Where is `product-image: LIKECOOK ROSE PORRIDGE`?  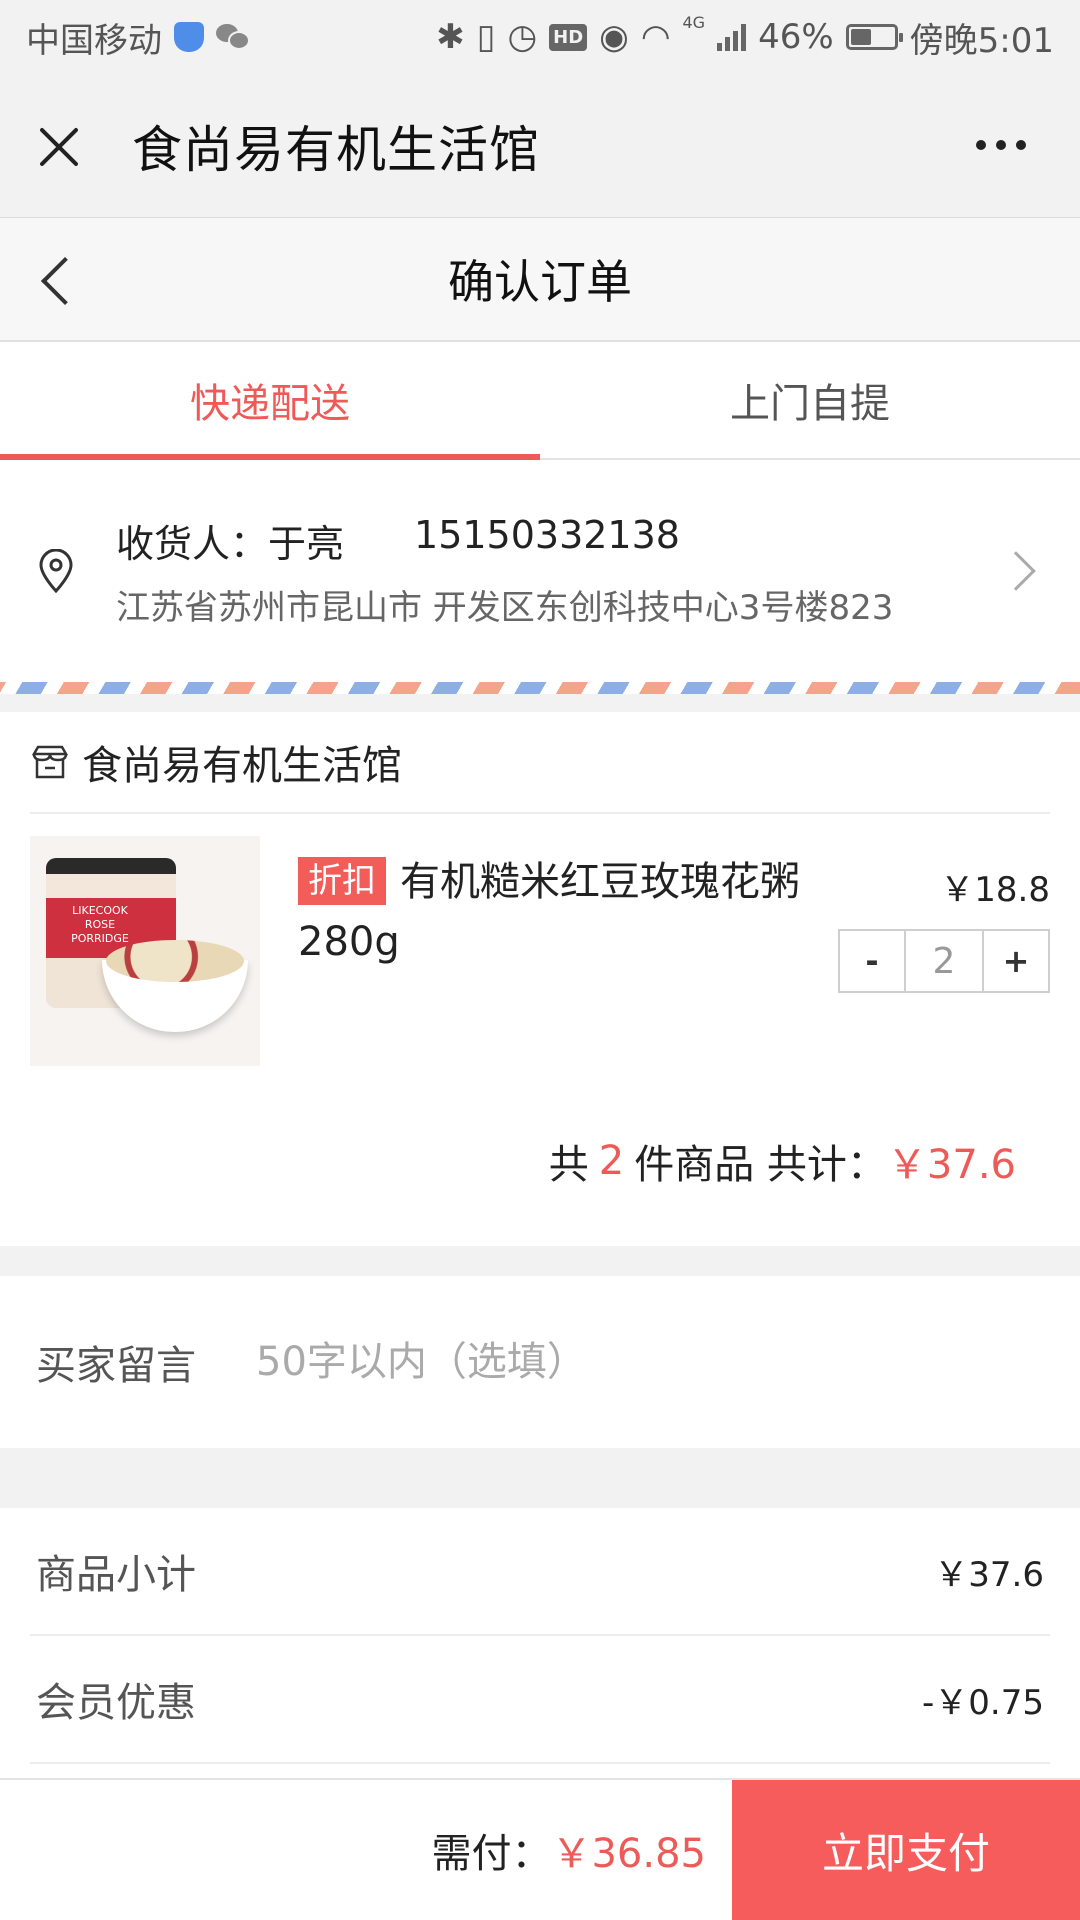
product-image: LIKECOOK ROSE PORRIDGE is located at coordinates (145, 951).